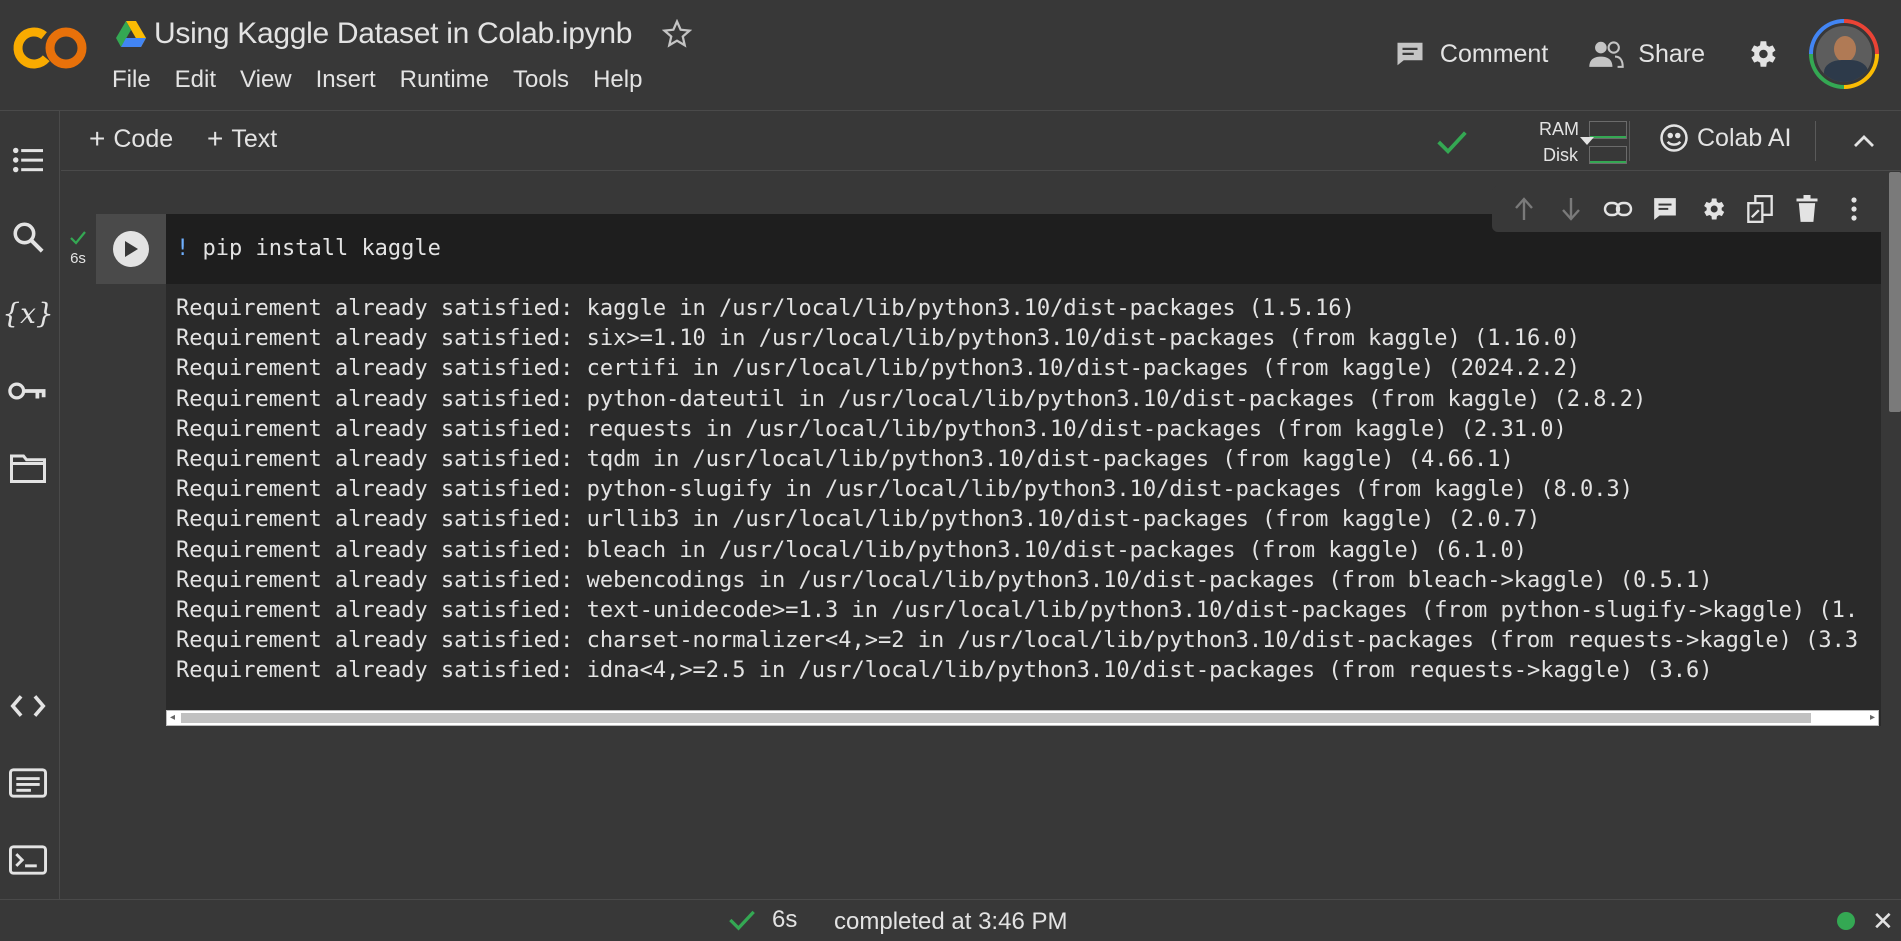 Image resolution: width=1901 pixels, height=941 pixels. I want to click on notebook-toolbar: + Code + Text RAM Disk Colab AI, so click(981, 141).